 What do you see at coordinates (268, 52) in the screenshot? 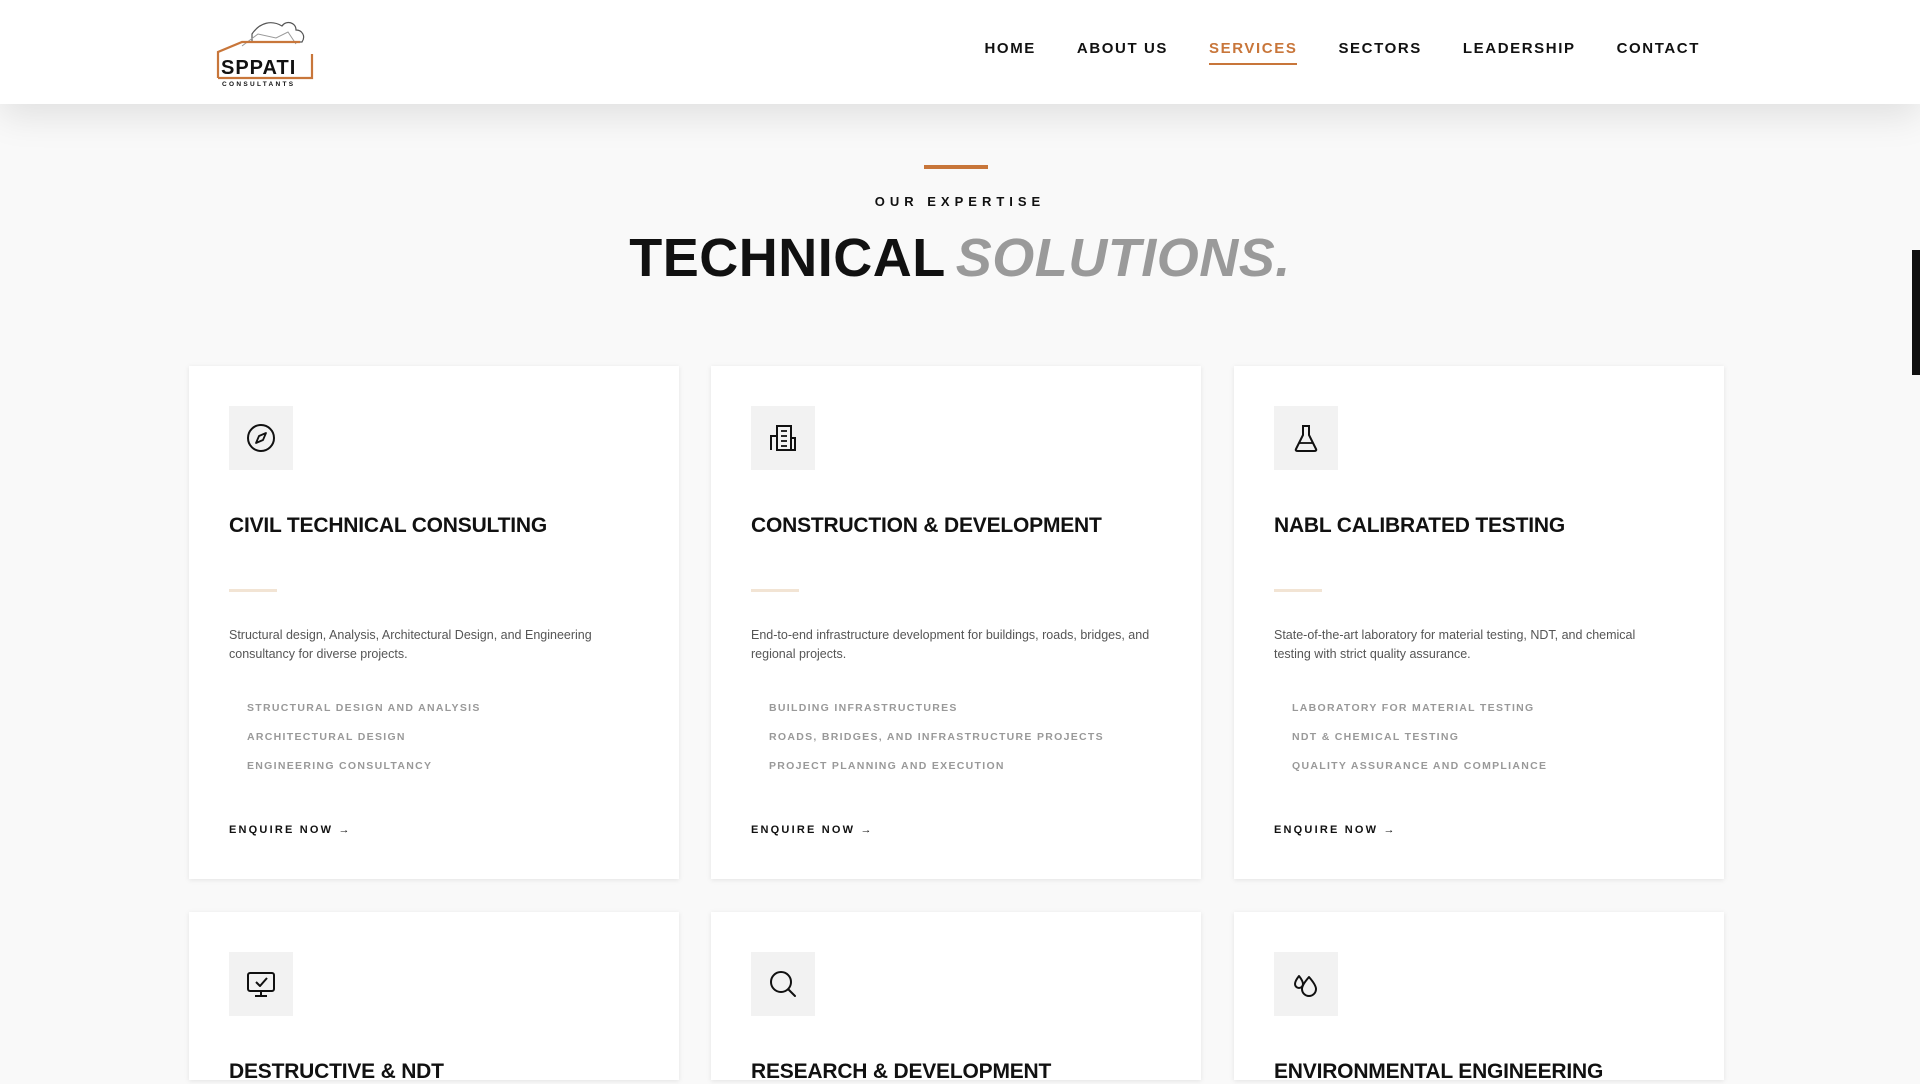
I see `sppati-logo: SPPATI CONSULTANTS` at bounding box center [268, 52].